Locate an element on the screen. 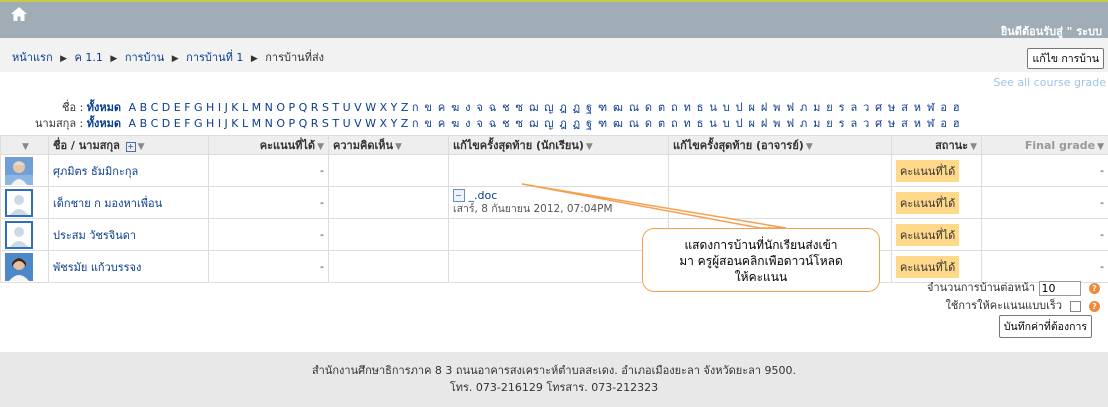 The image size is (1108, 407). quick-grading-option: ใช้การให้คะแนนแบบเร็ว ? is located at coordinates (1022, 305).